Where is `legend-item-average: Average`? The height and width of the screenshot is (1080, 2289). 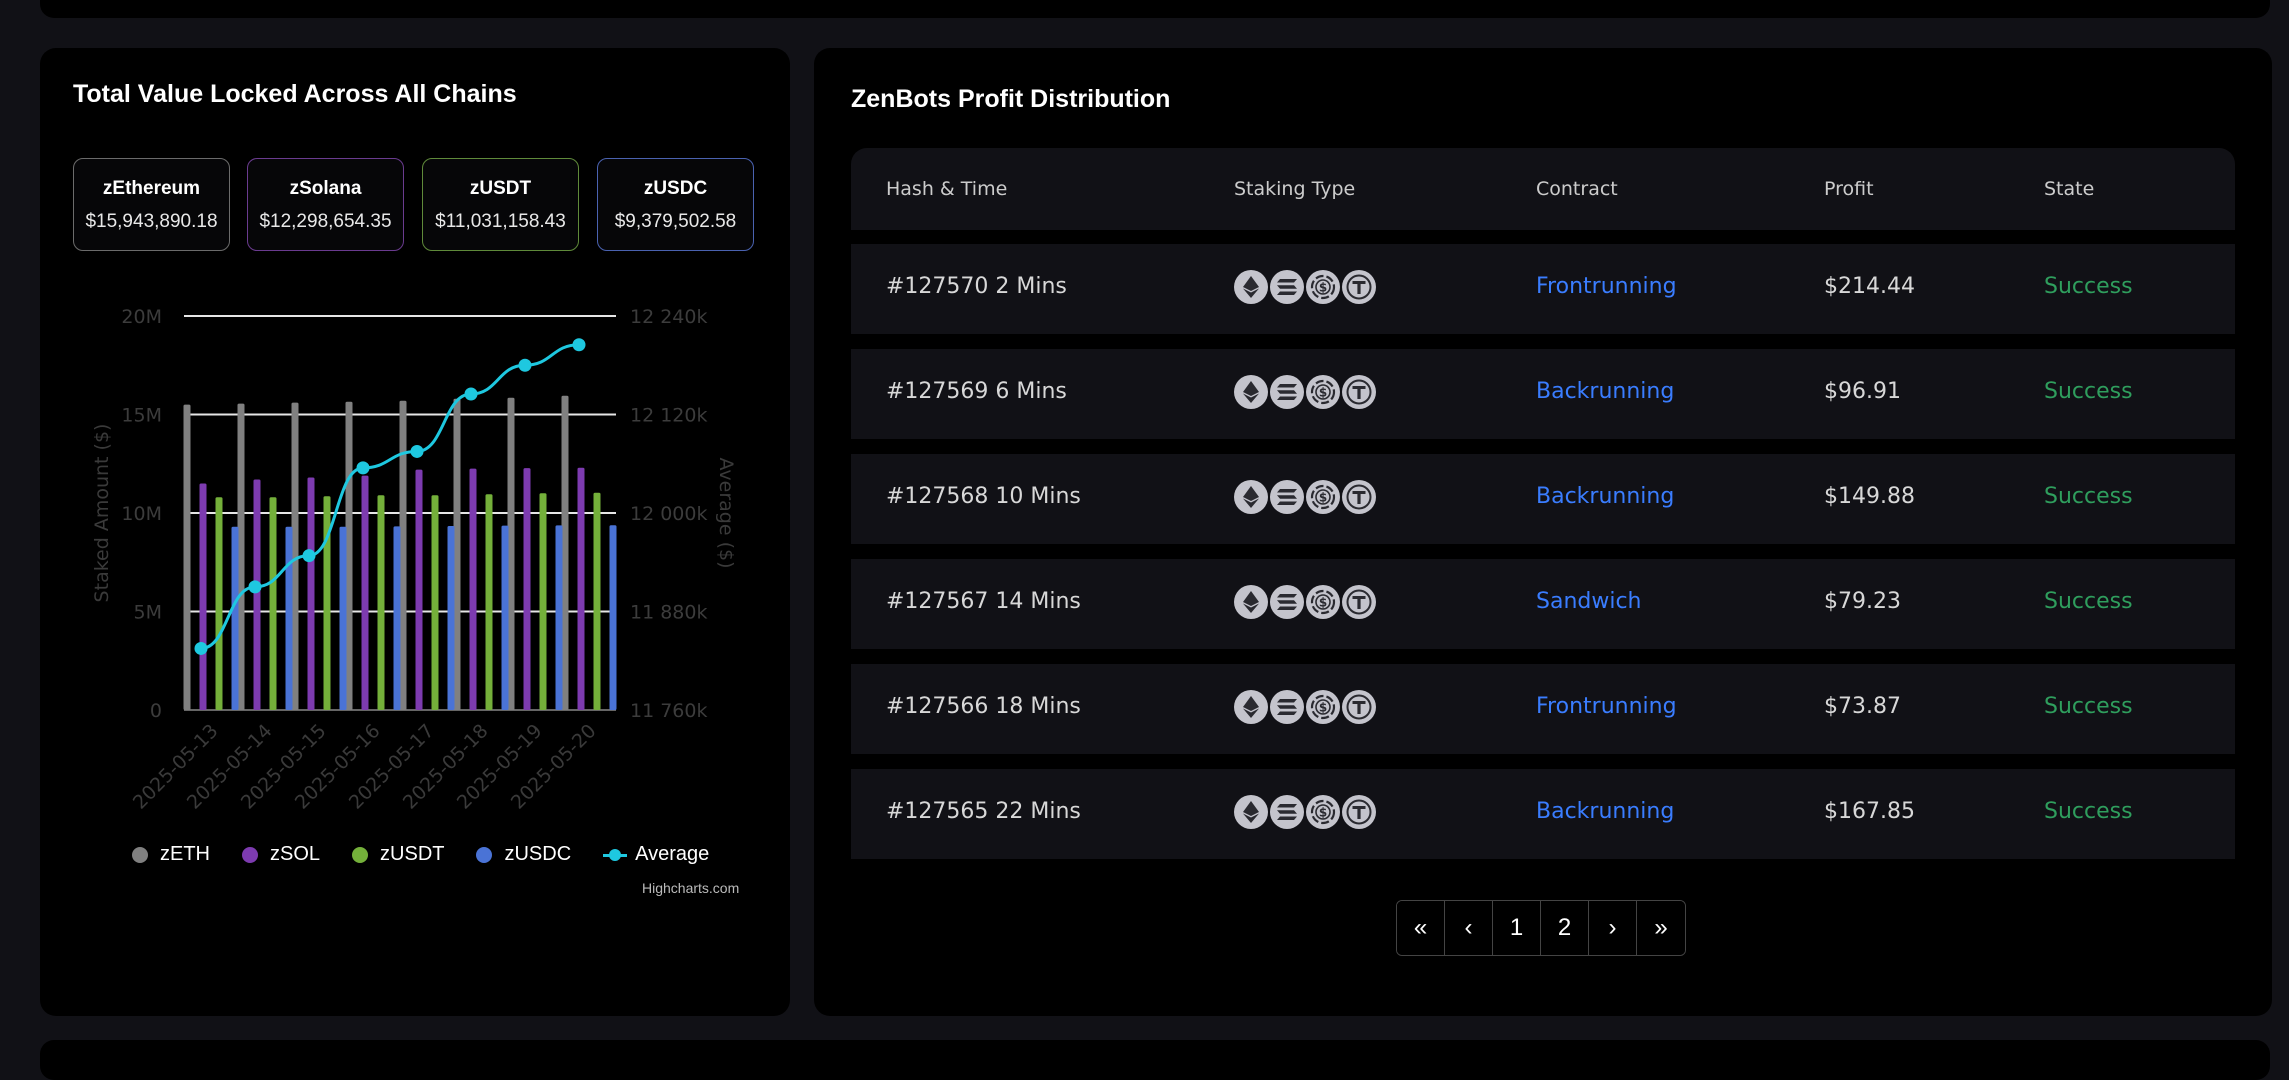
legend-item-average: Average is located at coordinates (656, 854).